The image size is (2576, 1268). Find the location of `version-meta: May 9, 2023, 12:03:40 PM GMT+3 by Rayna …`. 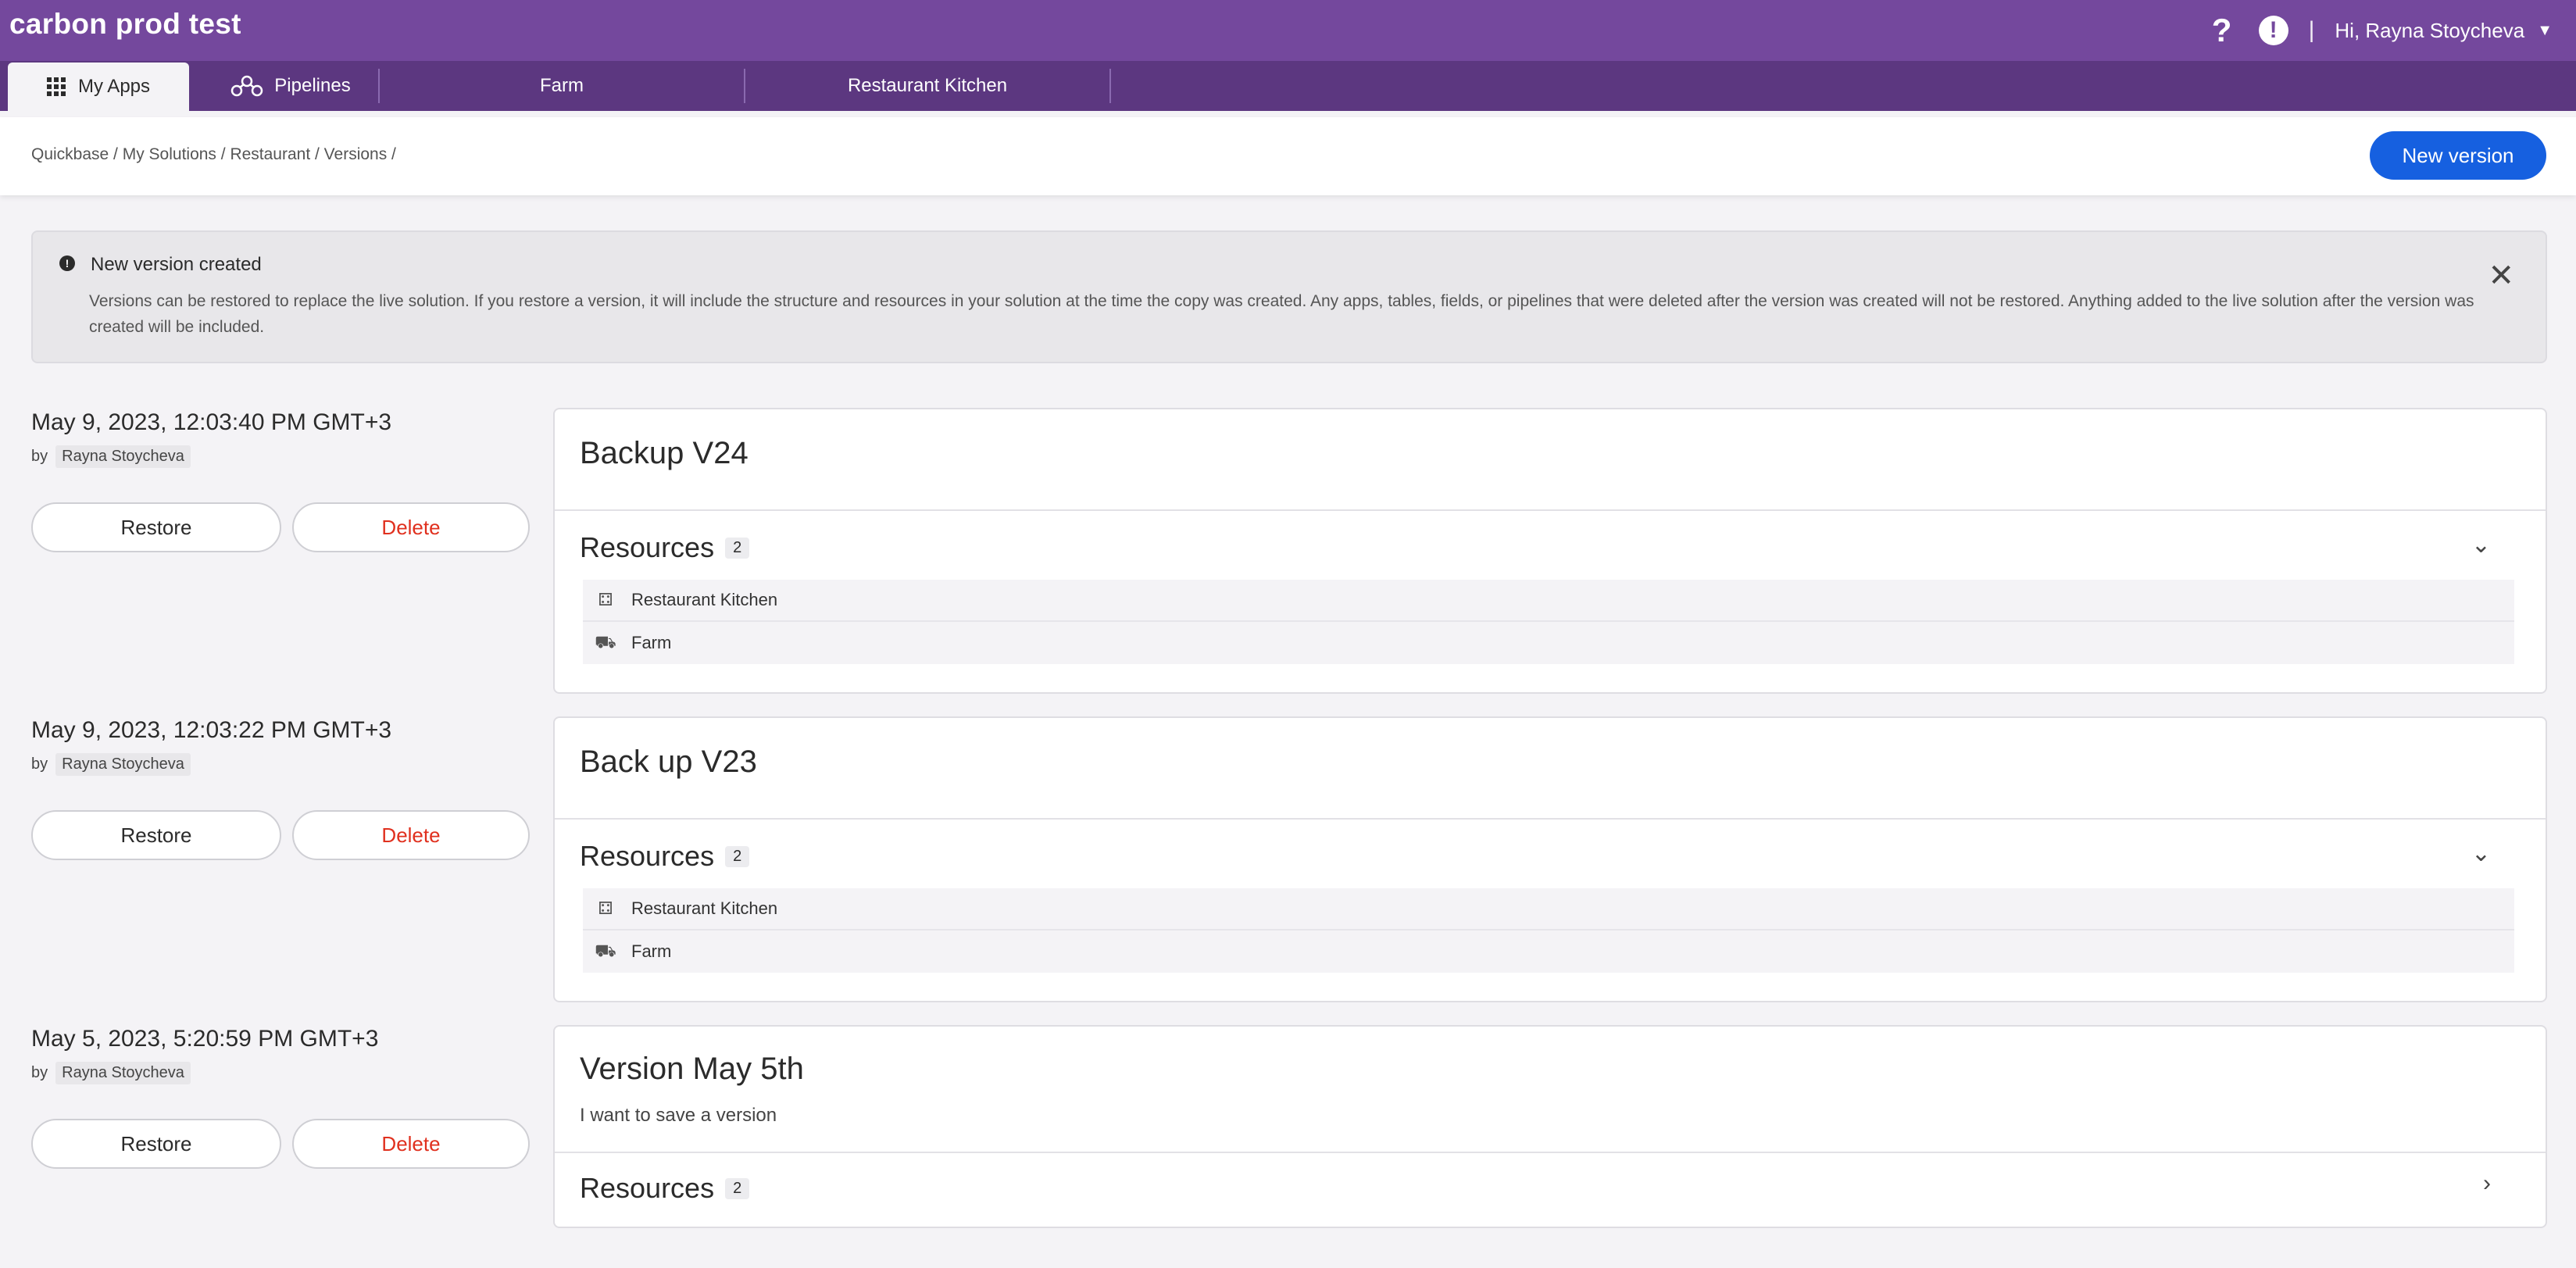

version-meta: May 9, 2023, 12:03:40 PM GMT+3 by Rayna … is located at coordinates (211, 438).